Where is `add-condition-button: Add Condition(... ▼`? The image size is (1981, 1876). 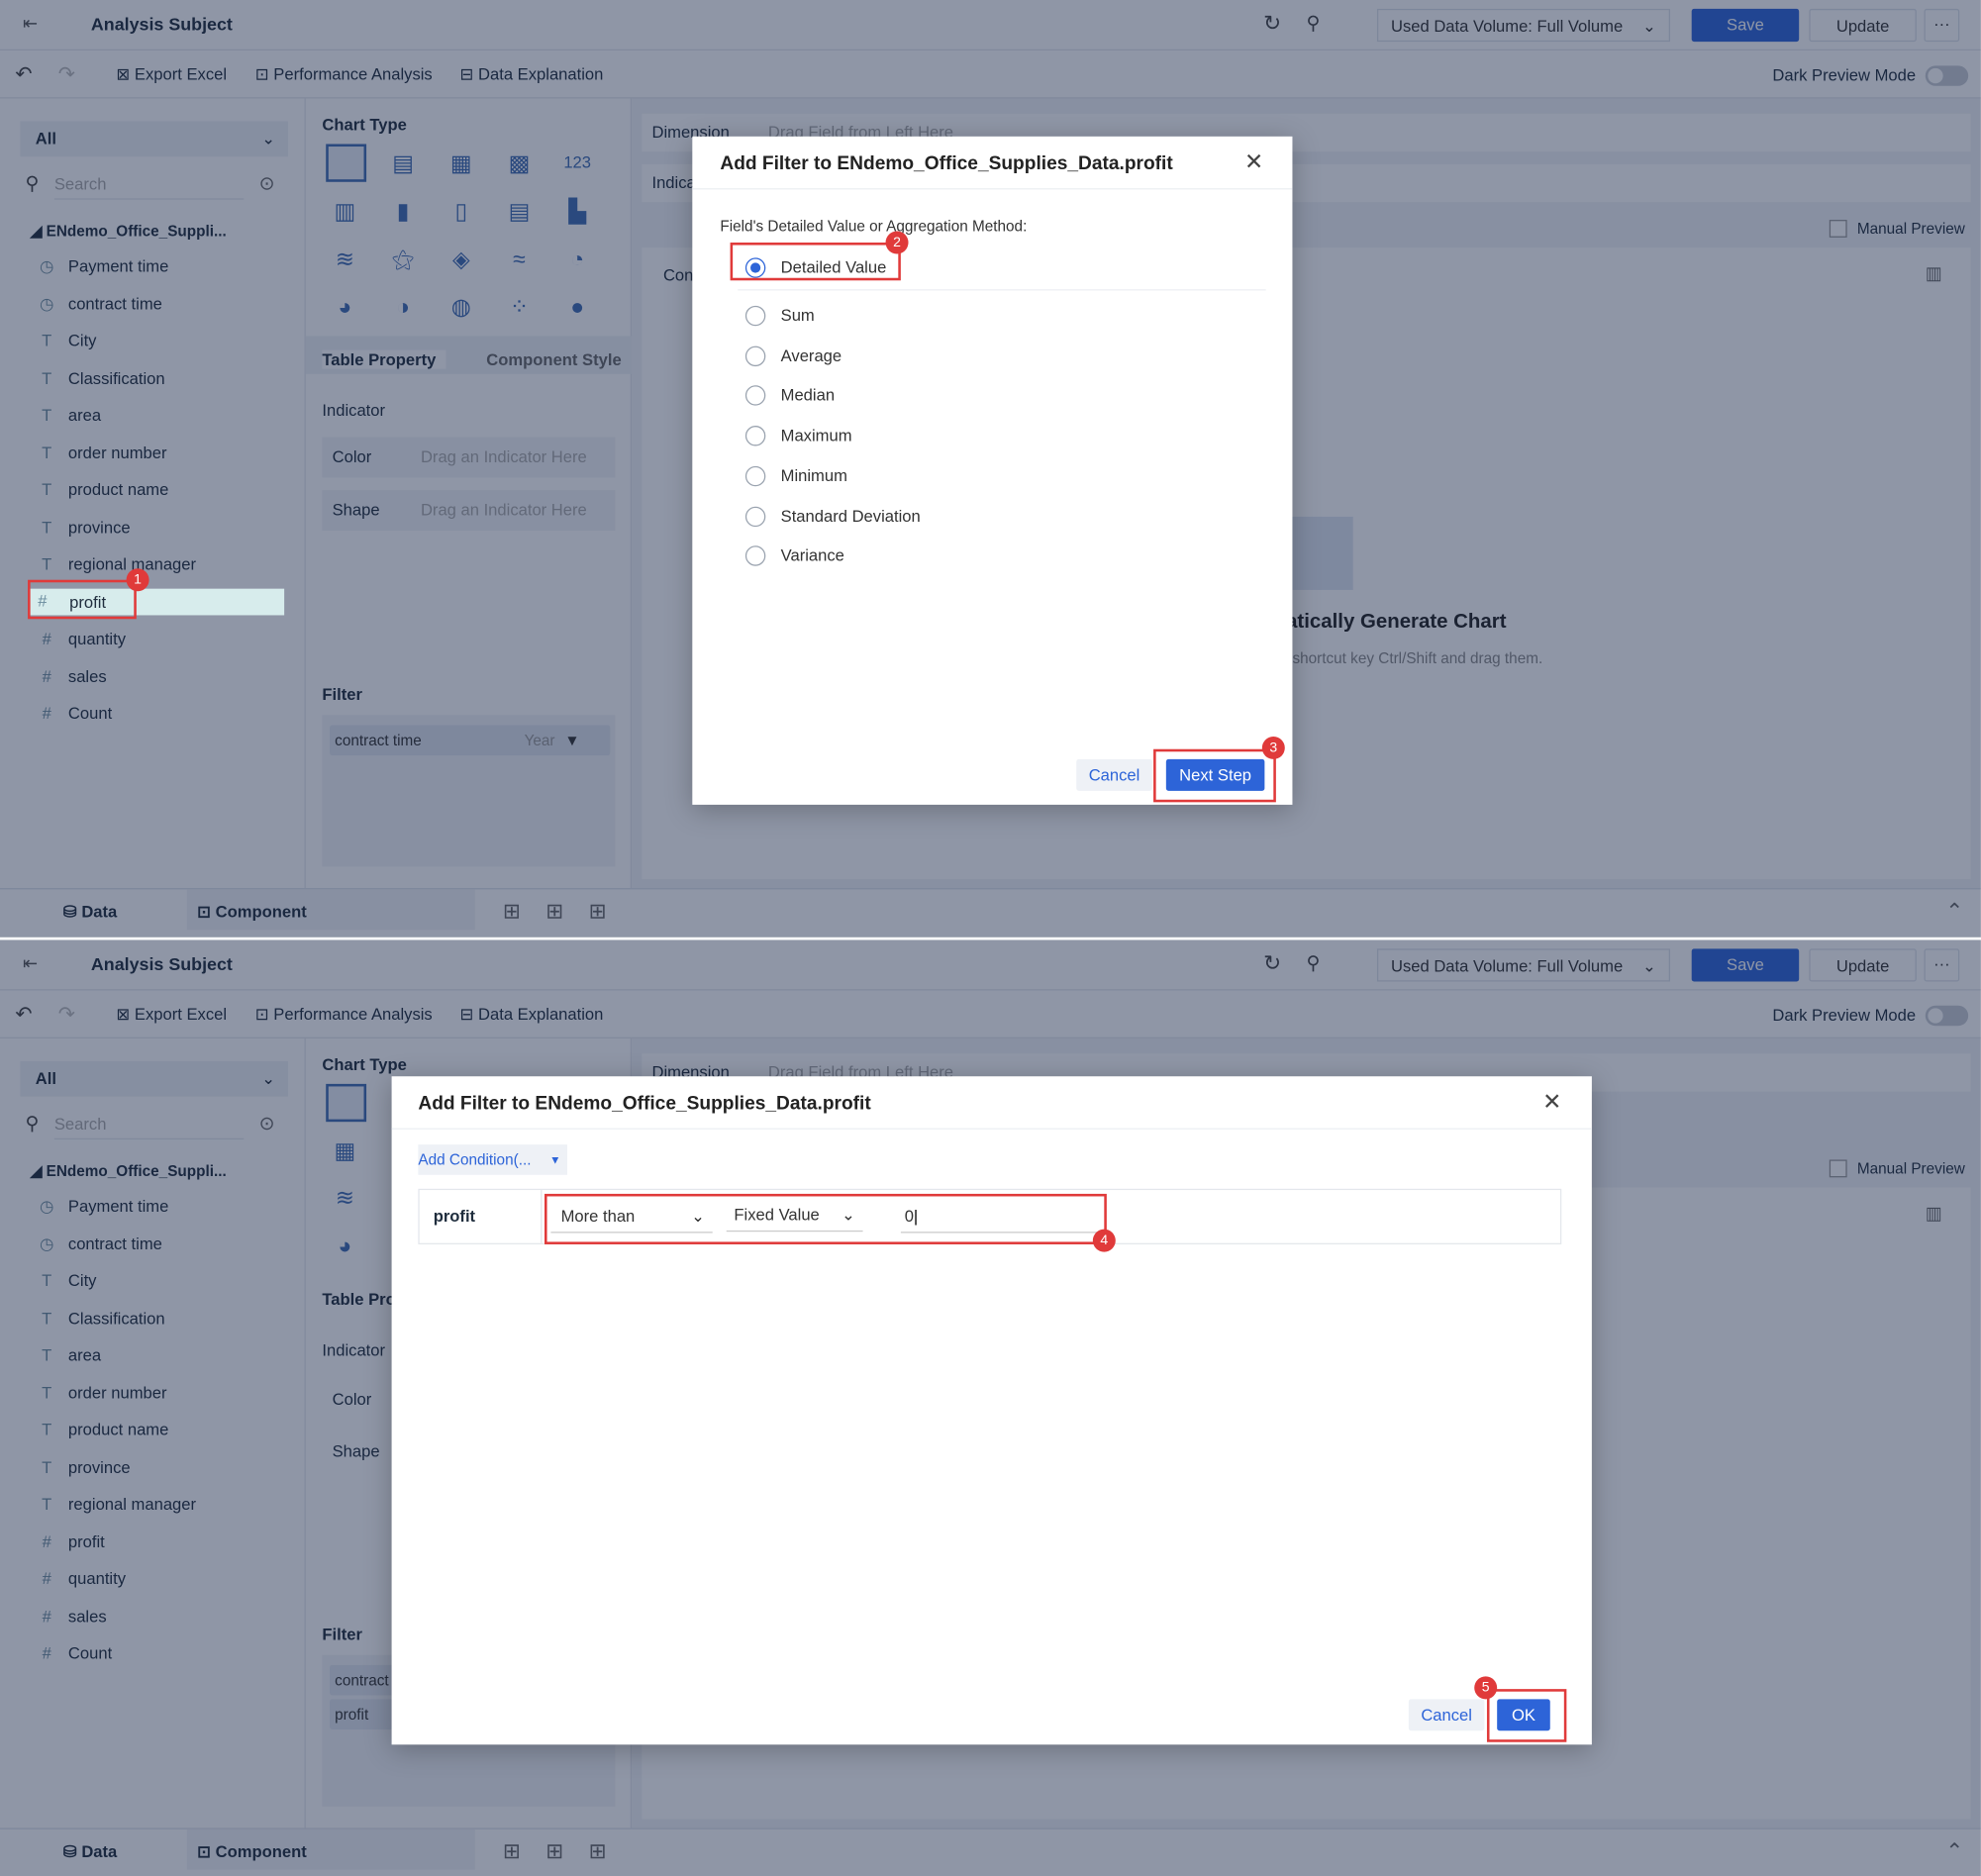 add-condition-button: Add Condition(... ▼ is located at coordinates (492, 1159).